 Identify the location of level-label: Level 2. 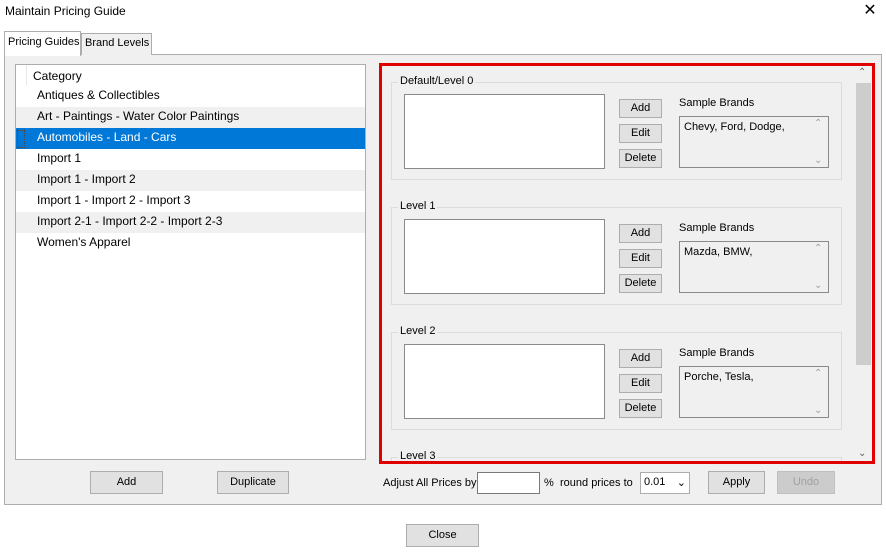
(418, 331).